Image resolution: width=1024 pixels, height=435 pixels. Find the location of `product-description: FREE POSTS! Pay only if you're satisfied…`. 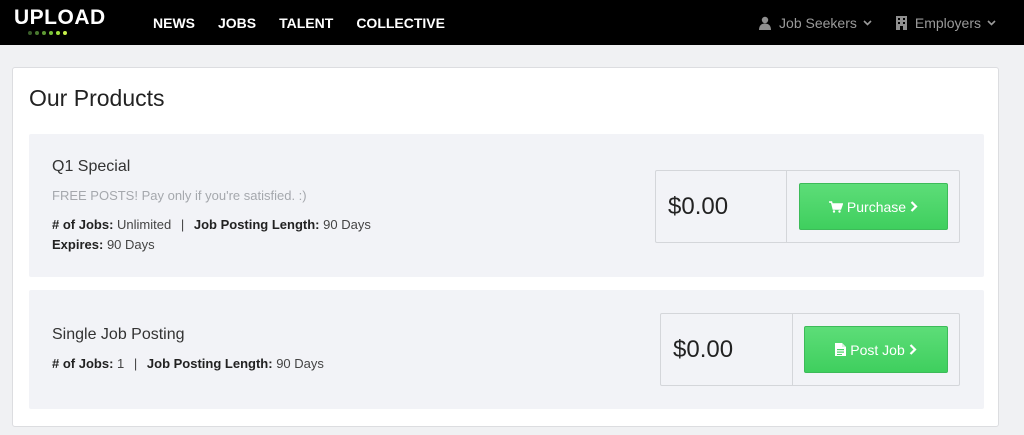

product-description: FREE POSTS! Pay only if you're satisfied… is located at coordinates (179, 195).